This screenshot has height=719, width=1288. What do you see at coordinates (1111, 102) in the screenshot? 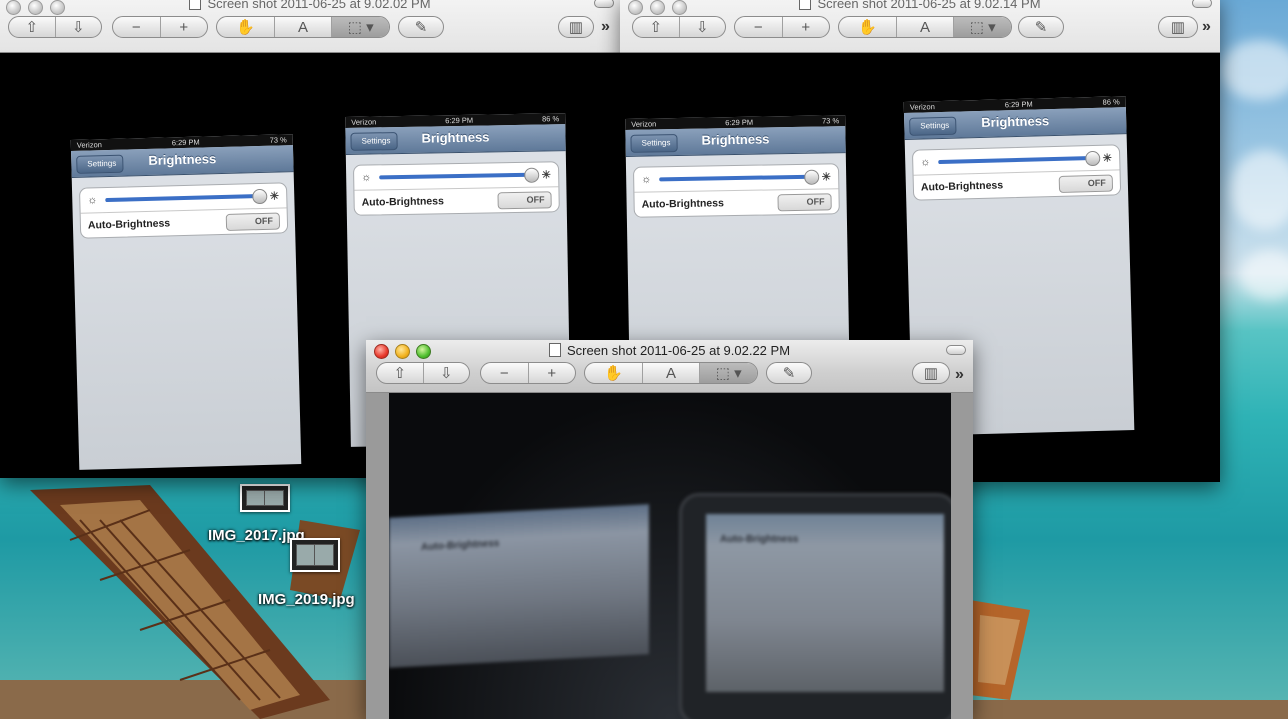
I see `battery-label: 86 %` at bounding box center [1111, 102].